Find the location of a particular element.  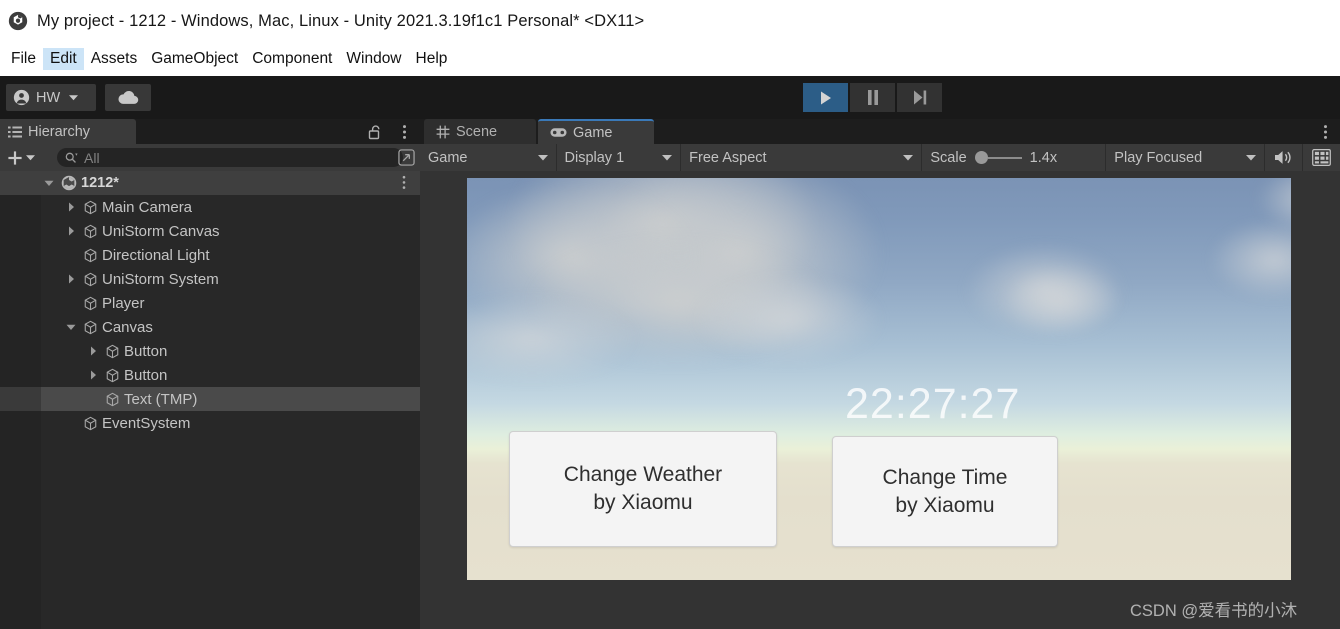

menu-item-component: Component is located at coordinates (292, 59).